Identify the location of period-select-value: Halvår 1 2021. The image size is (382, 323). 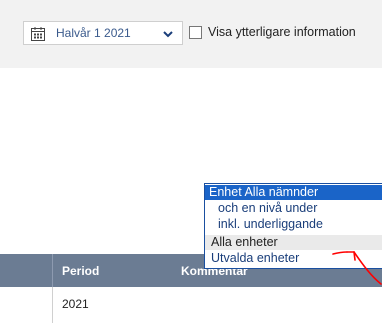
(93, 33).